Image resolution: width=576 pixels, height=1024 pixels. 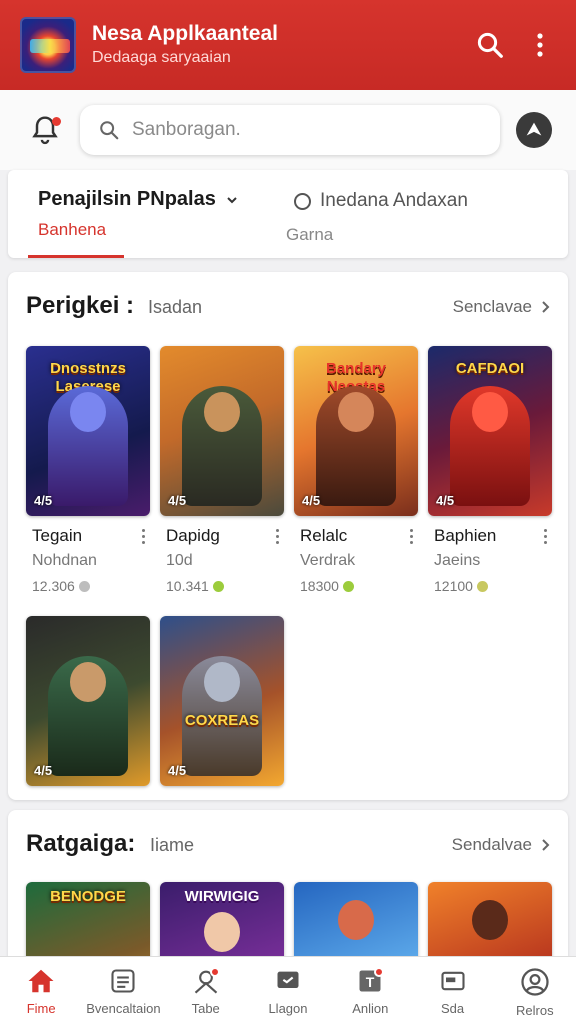 I want to click on see-all-link: Senclavae, so click(x=501, y=307).